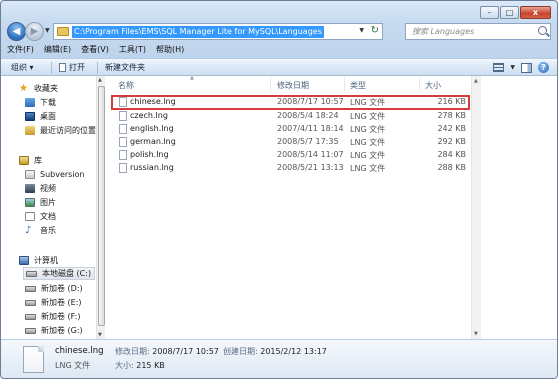 Image resolution: width=558 pixels, height=379 pixels. Describe the element at coordinates (30, 160) in the screenshot. I see `nav-libraries: 库` at that location.